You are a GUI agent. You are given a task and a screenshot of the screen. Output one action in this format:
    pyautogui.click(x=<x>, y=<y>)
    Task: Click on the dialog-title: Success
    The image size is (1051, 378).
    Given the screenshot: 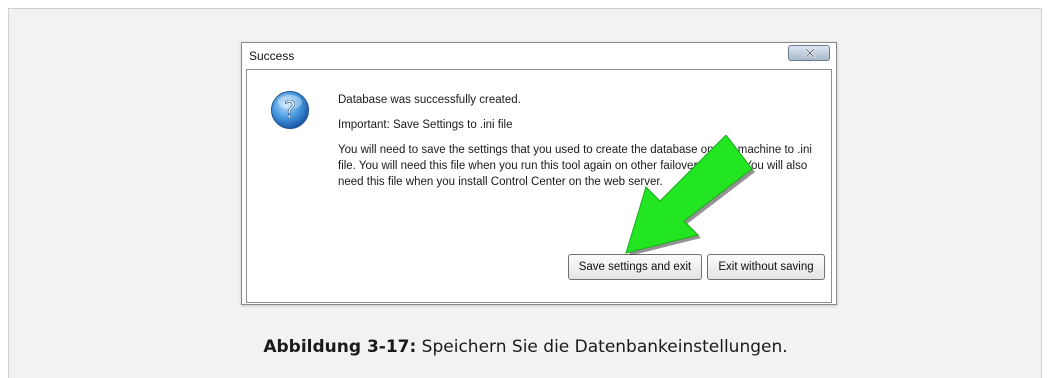 What is the action you would take?
    pyautogui.click(x=272, y=56)
    